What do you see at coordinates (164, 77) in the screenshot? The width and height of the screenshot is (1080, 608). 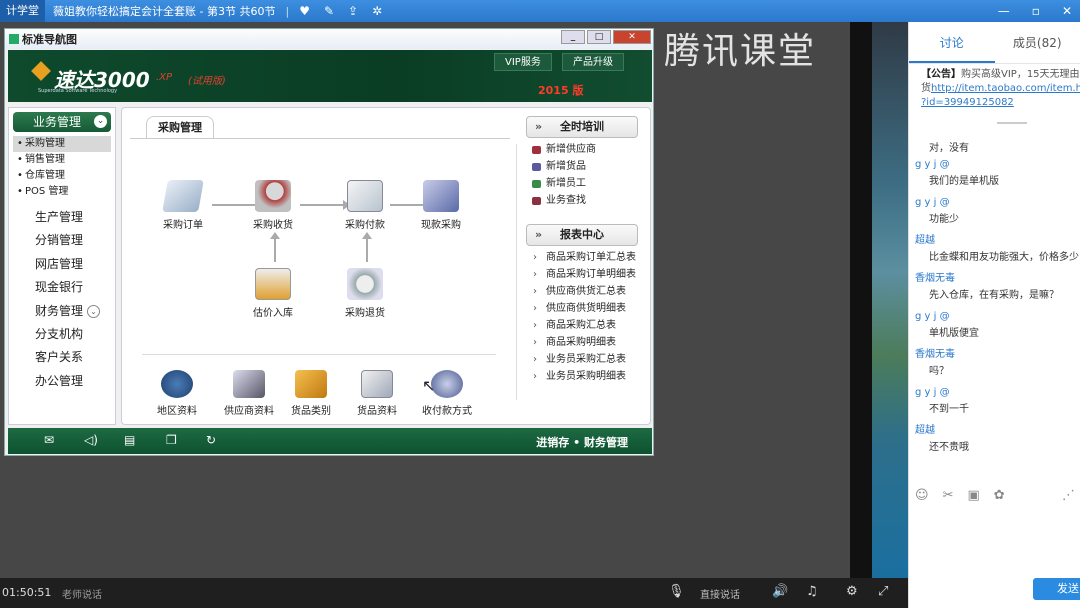 I see `brand-xp: .XP` at bounding box center [164, 77].